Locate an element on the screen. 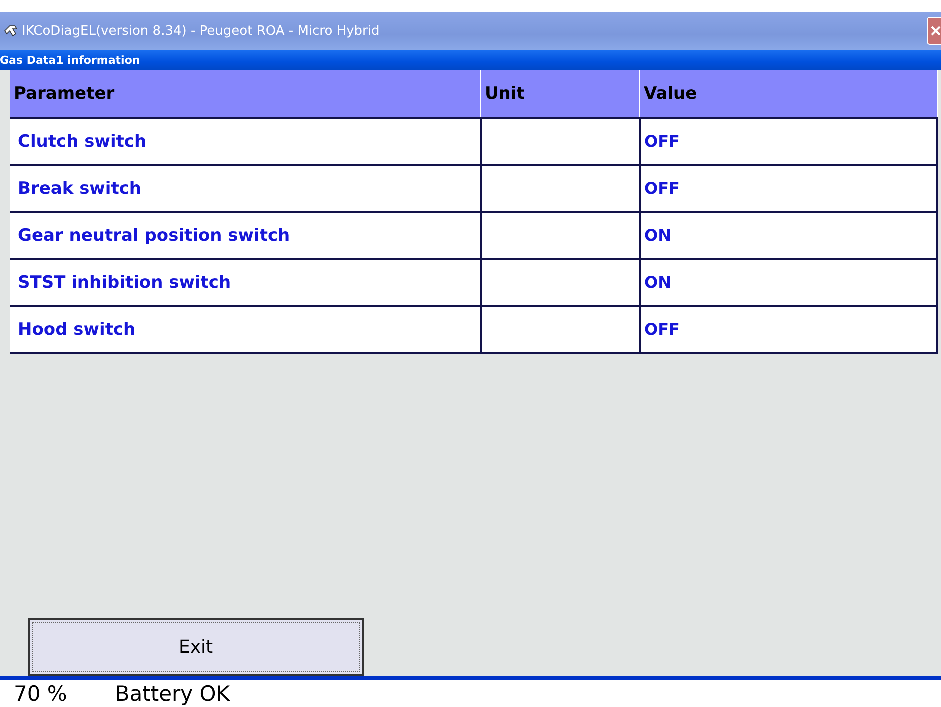 This screenshot has height=707, width=941. column-header: Parameter is located at coordinates (245, 94).